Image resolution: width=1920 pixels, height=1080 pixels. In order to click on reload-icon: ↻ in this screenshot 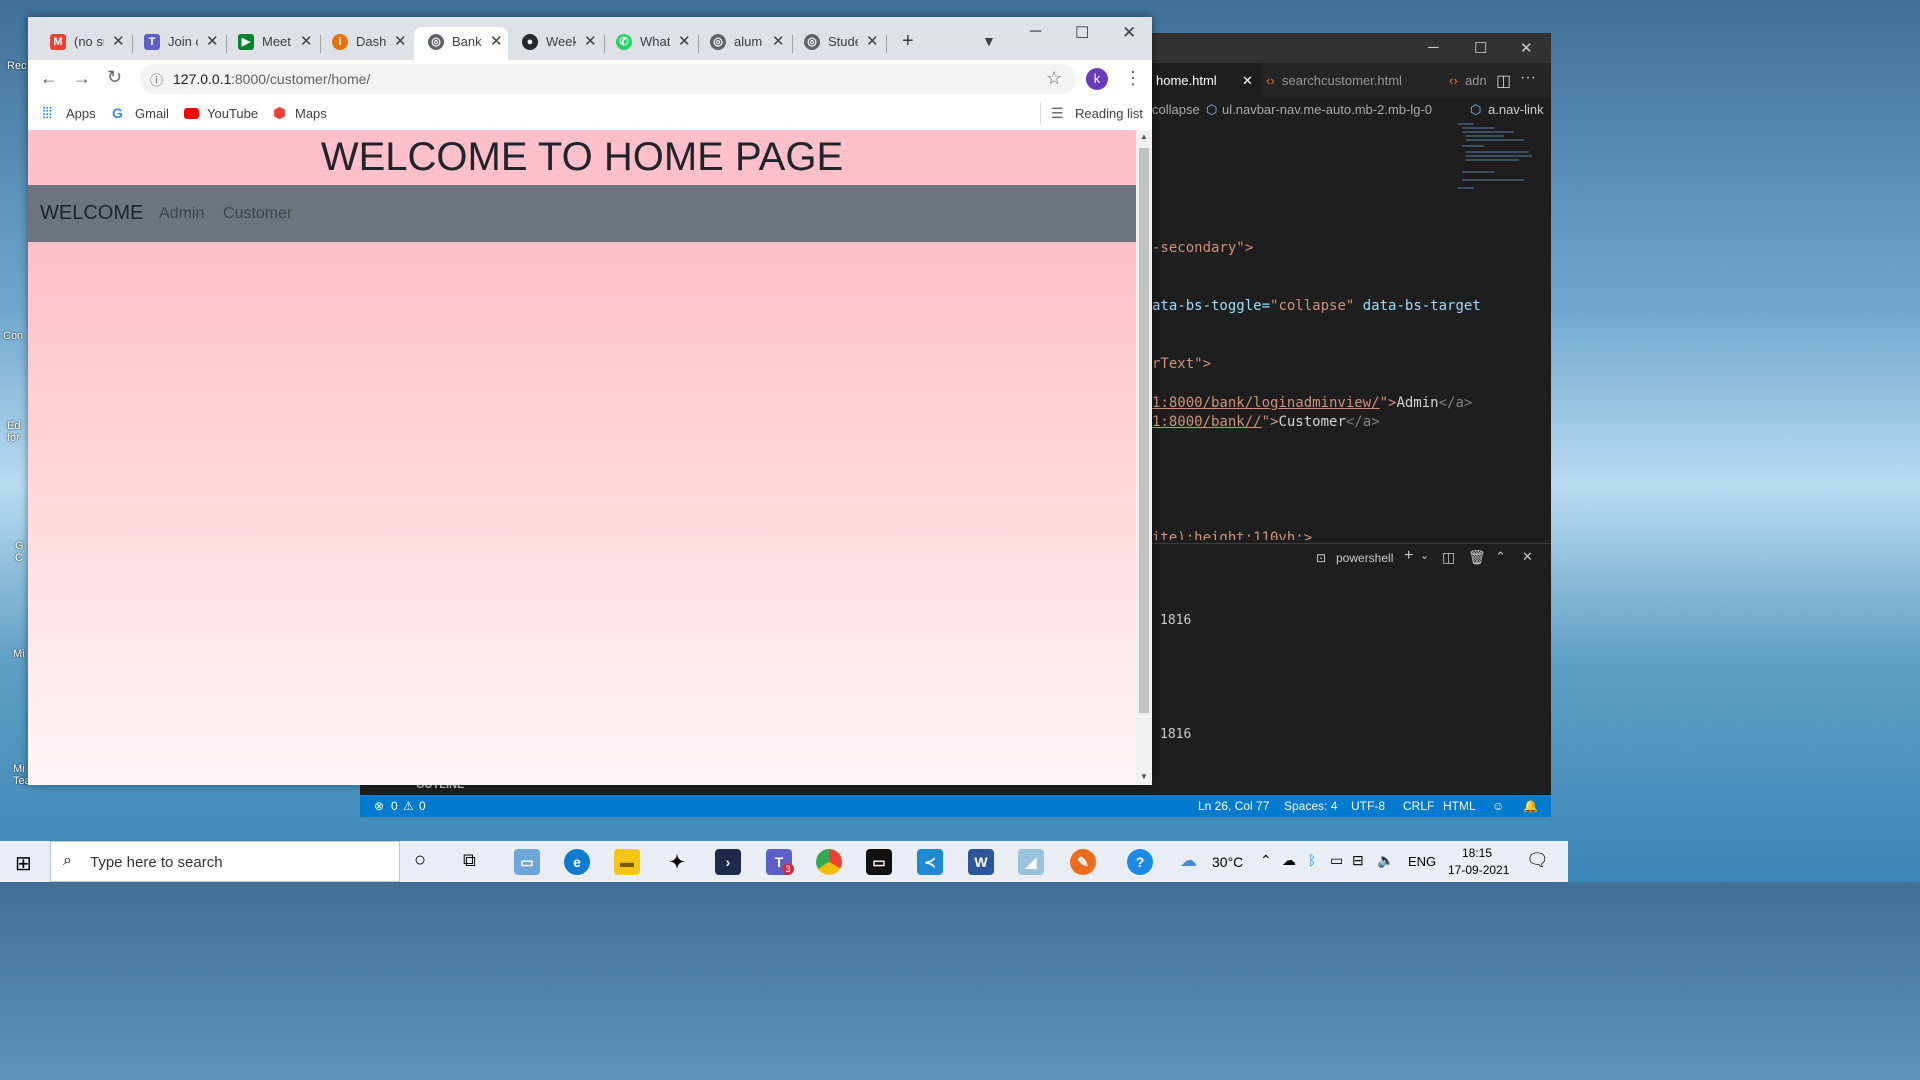, I will do `click(114, 77)`.